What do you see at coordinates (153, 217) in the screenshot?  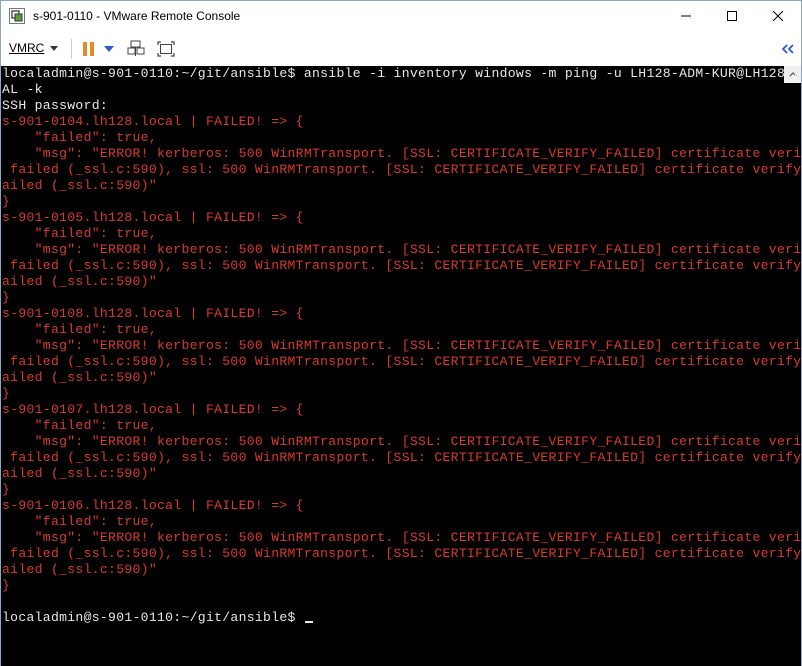 I see `error-text: s-901-0105.lh128.local | FAILED! => {` at bounding box center [153, 217].